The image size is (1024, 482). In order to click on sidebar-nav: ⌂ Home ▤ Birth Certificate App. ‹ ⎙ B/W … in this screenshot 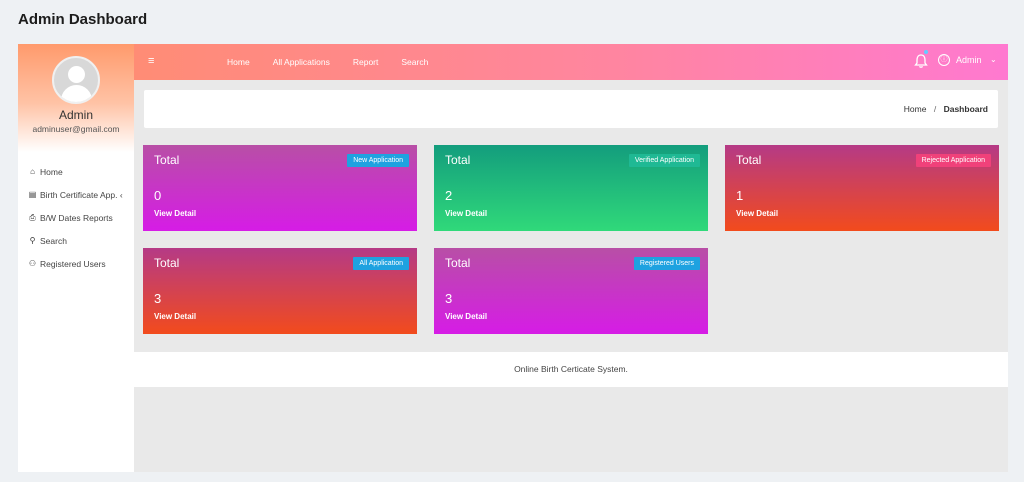, I will do `click(81, 217)`.